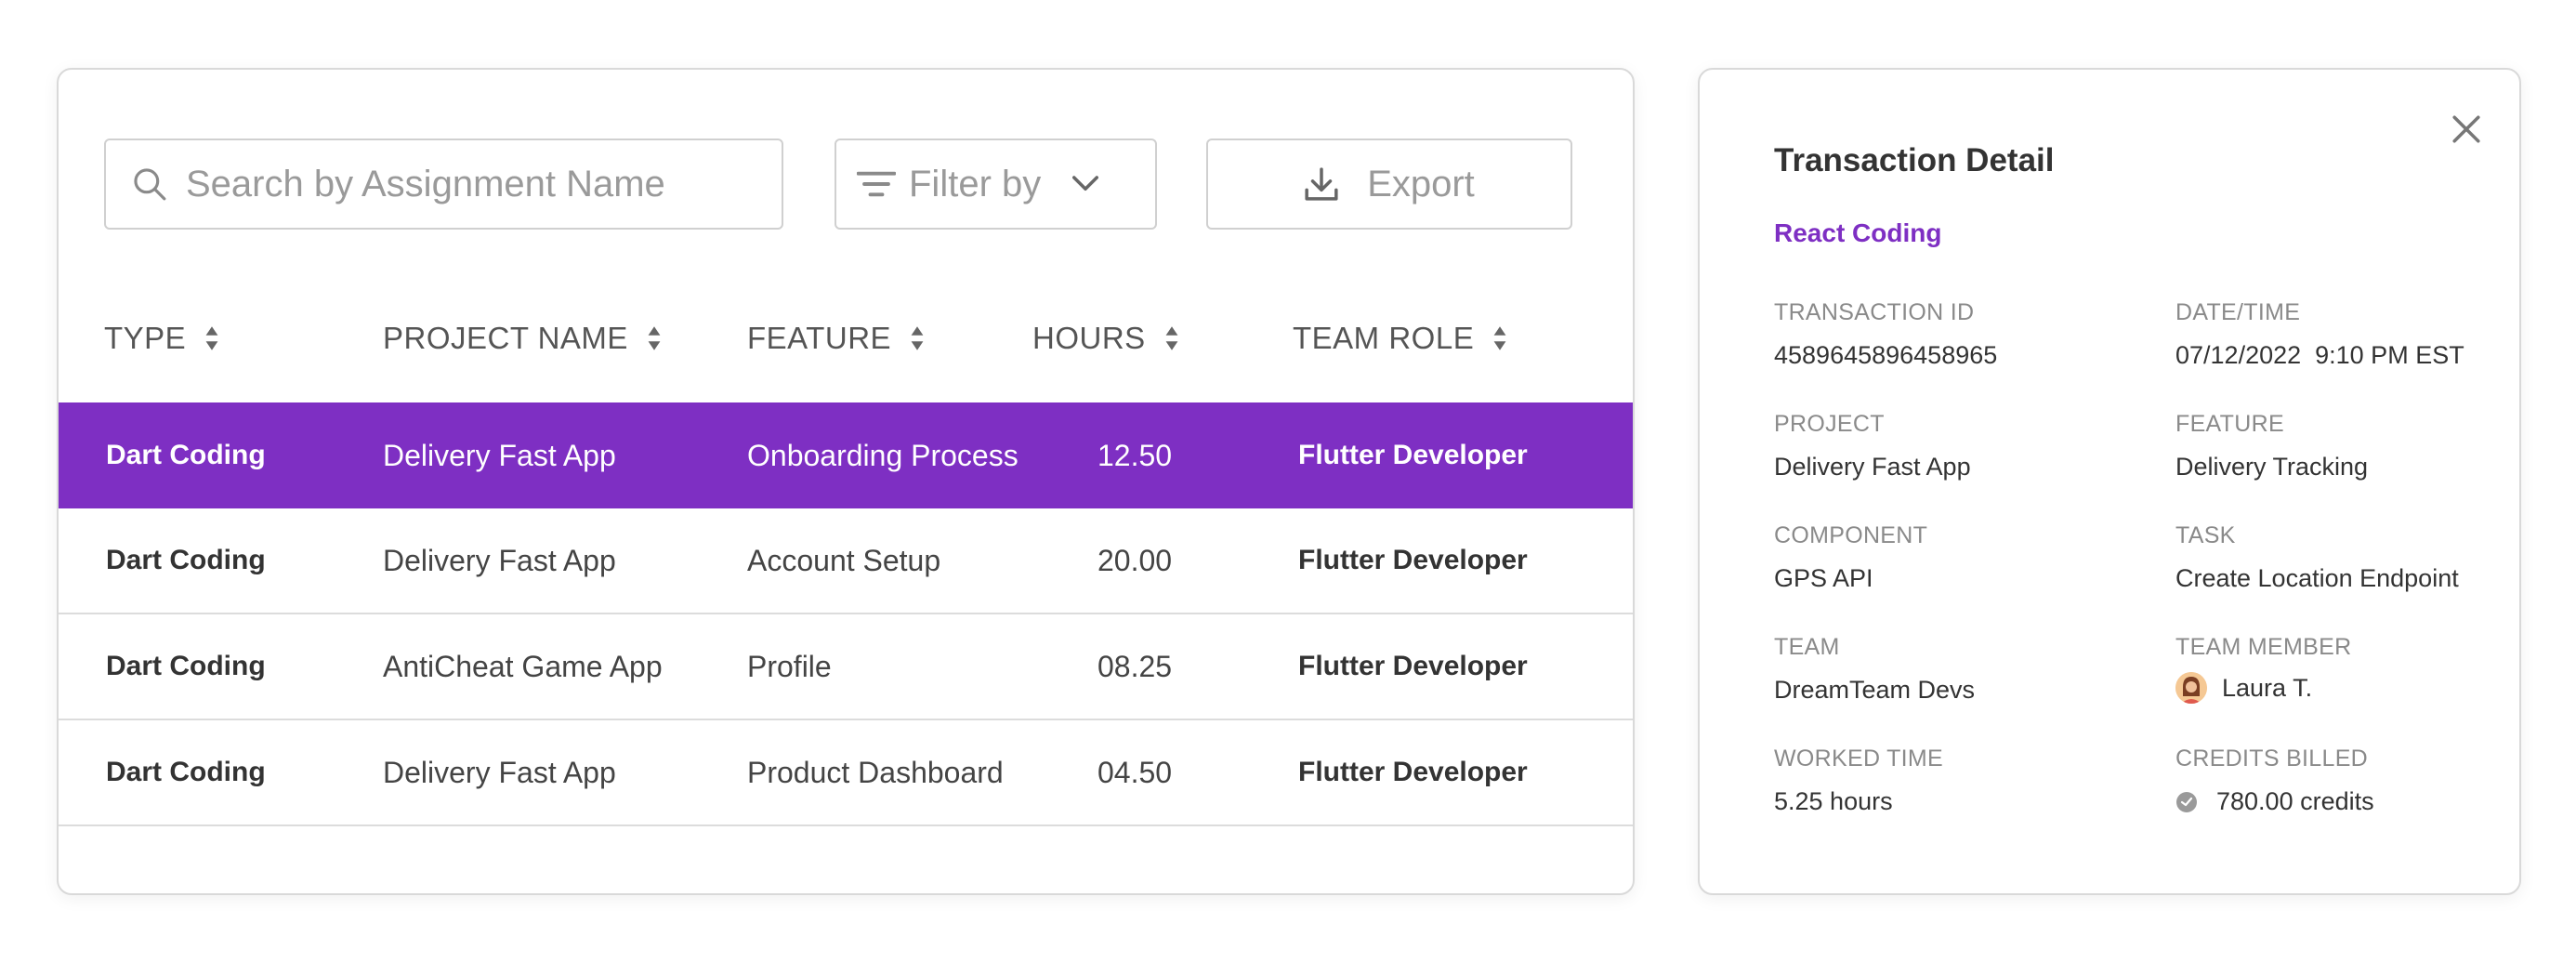 The height and width of the screenshot is (963, 2576). I want to click on team-member-name: Laura T., so click(2267, 687).